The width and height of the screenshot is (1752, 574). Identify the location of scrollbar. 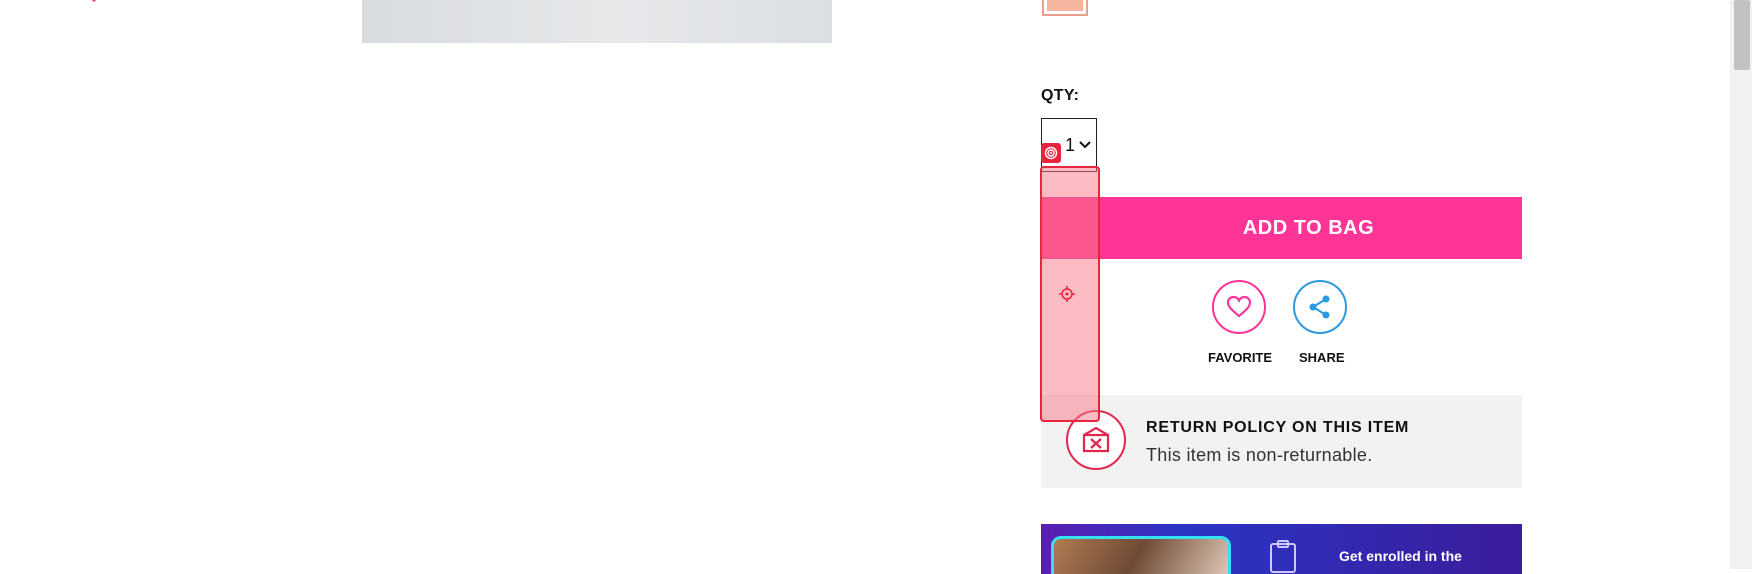
(1741, 284).